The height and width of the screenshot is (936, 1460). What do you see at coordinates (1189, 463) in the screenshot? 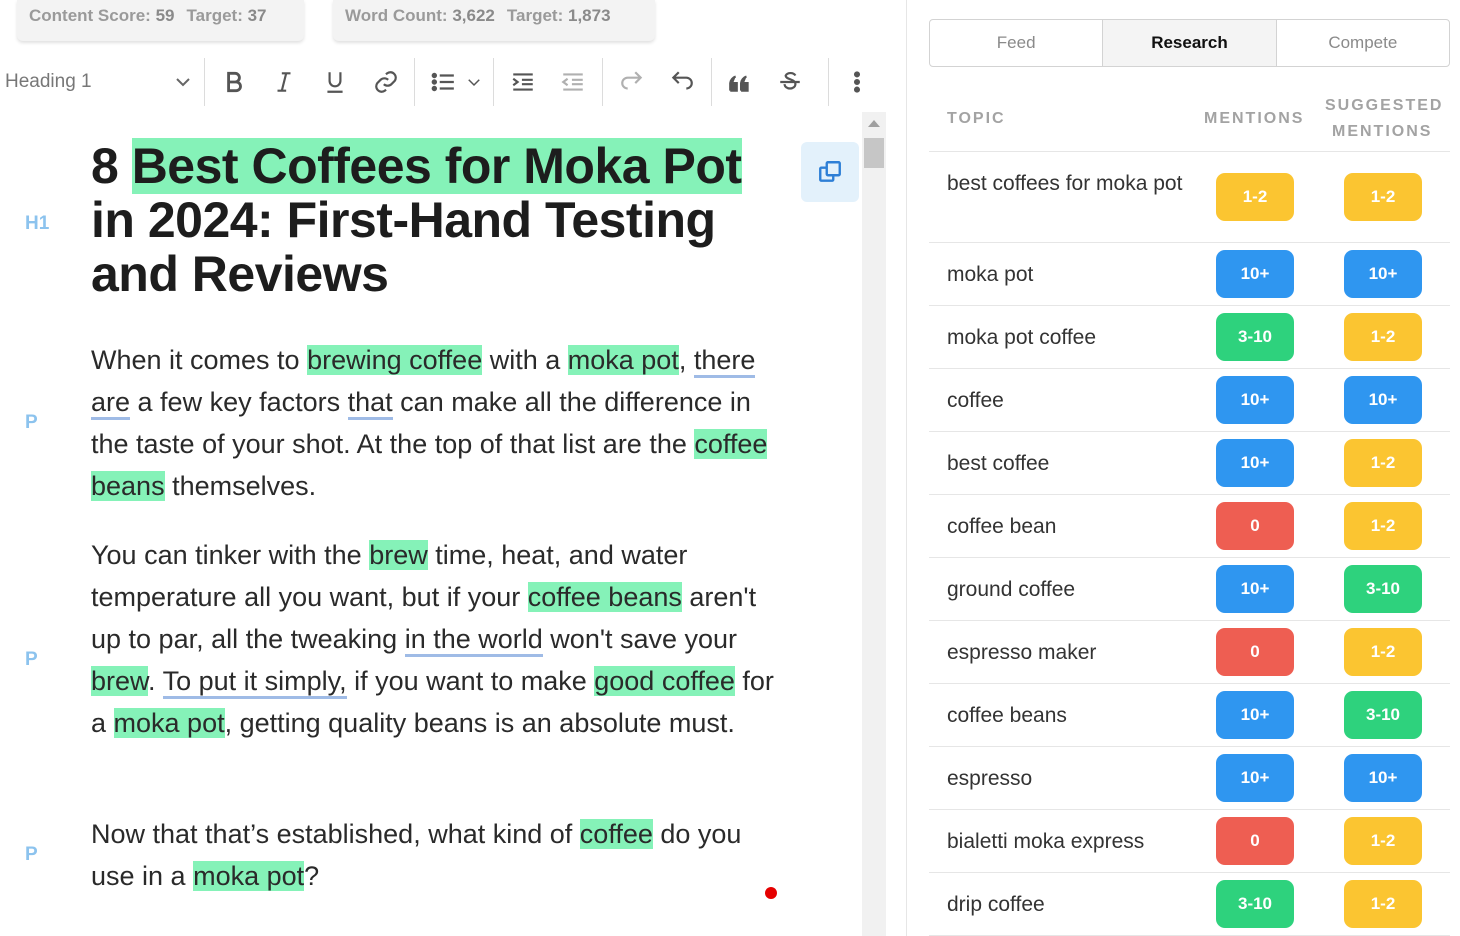
I see `table-row: best coffee 10+ 1-2` at bounding box center [1189, 463].